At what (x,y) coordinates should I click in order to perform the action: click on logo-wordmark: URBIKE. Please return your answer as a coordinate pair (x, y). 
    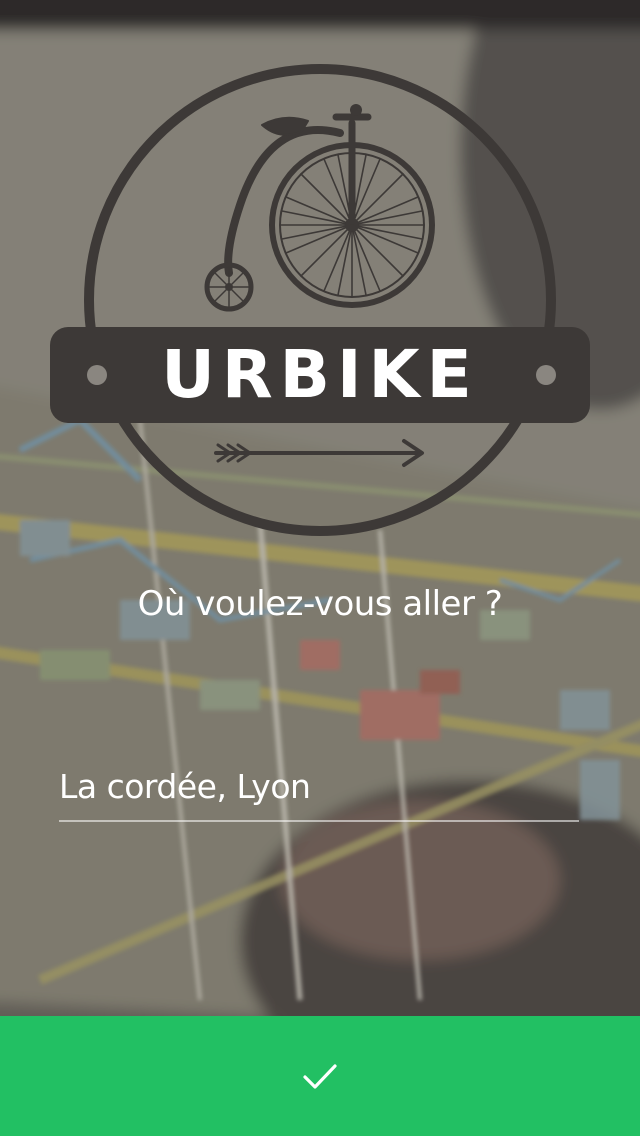
    Looking at the image, I should click on (320, 374).